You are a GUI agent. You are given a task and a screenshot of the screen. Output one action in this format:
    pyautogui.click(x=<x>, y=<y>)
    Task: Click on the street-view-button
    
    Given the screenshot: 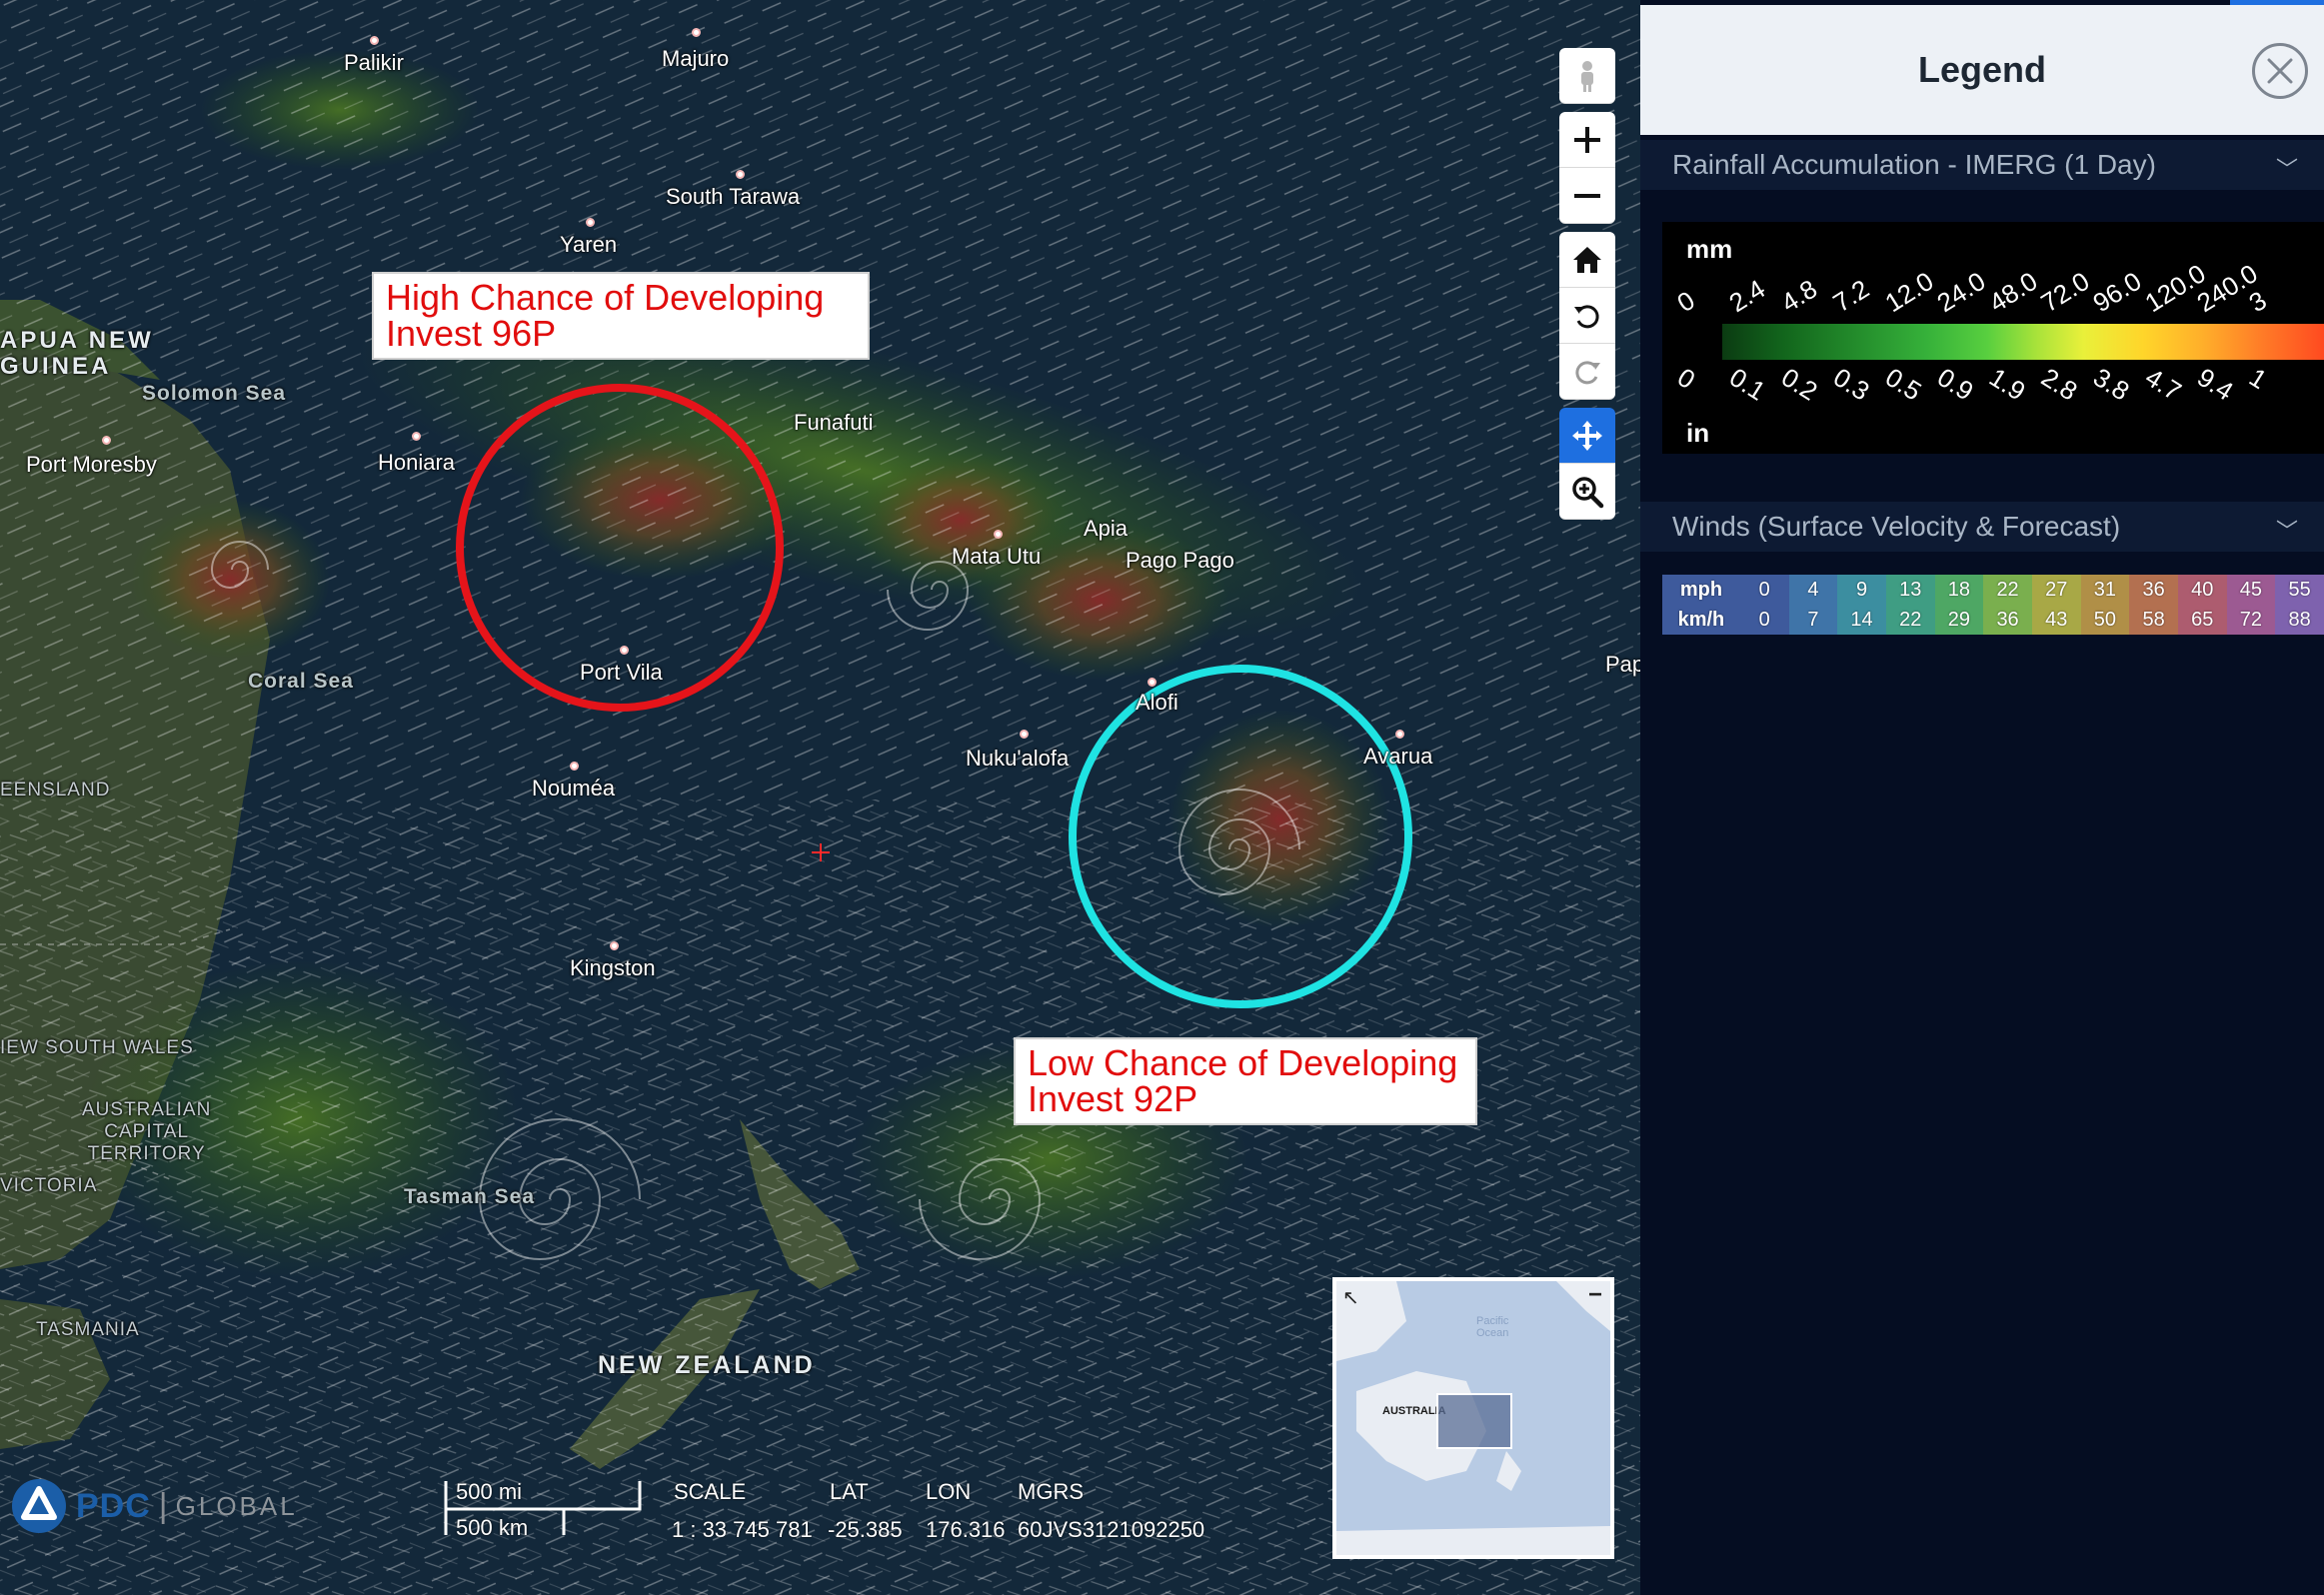 What is the action you would take?
    pyautogui.click(x=1587, y=76)
    